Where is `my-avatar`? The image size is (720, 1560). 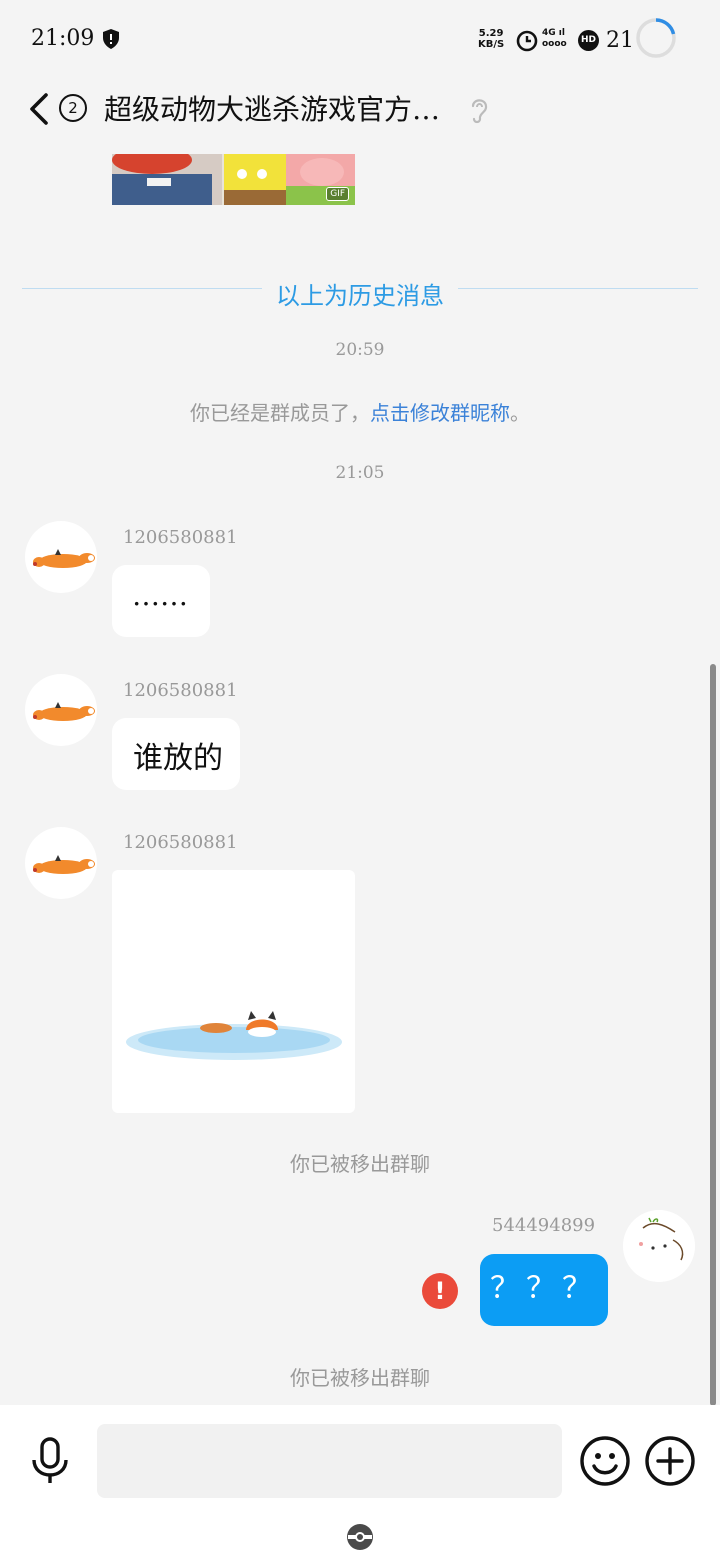 my-avatar is located at coordinates (659, 1246).